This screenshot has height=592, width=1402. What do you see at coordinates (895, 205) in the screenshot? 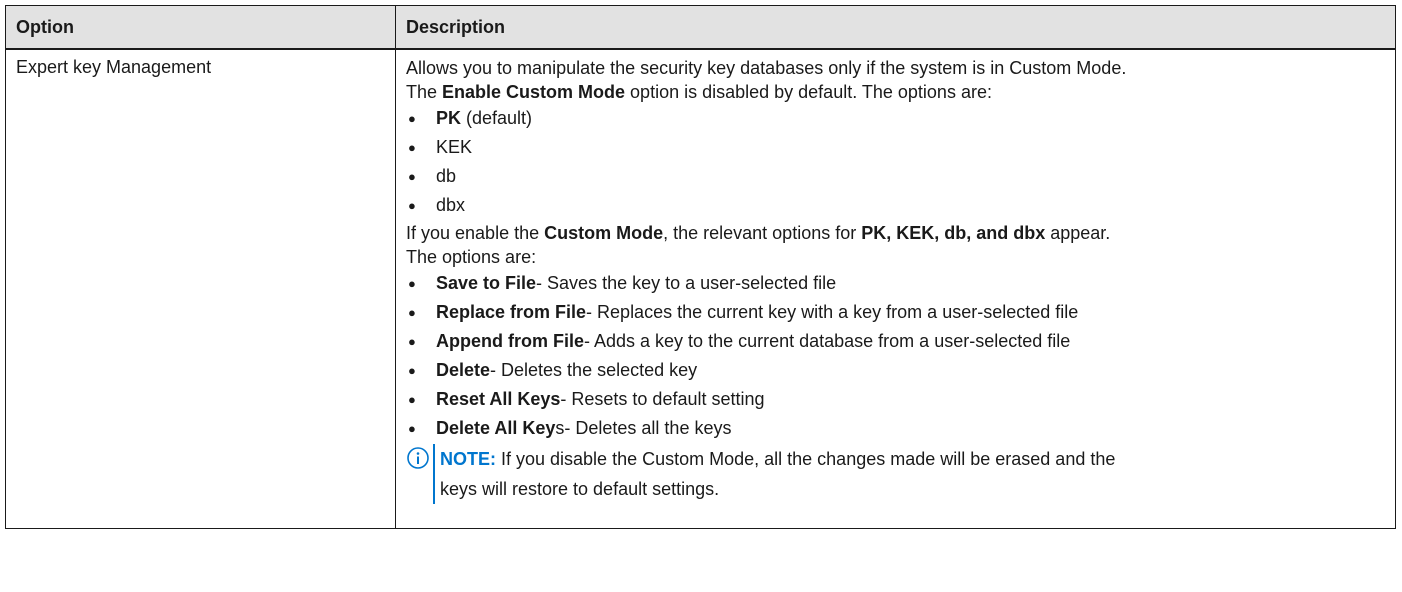
I see `list-item: ● dbx` at bounding box center [895, 205].